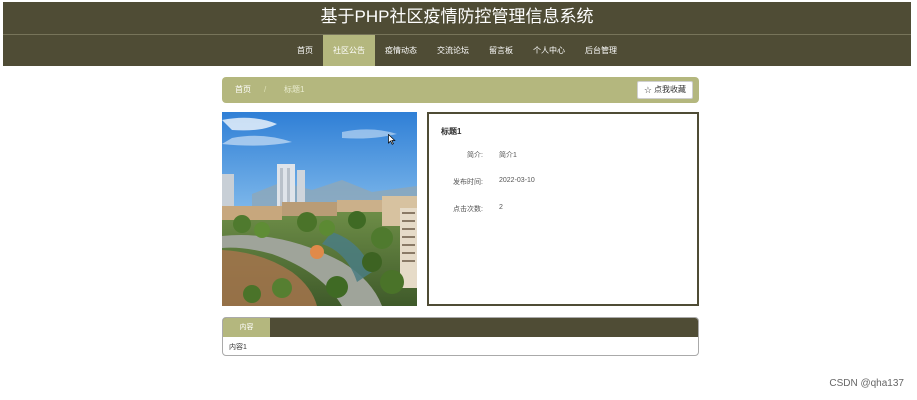 This screenshot has height=400, width=917. I want to click on info-row-click-count: 点击次数: 2, so click(563, 210).